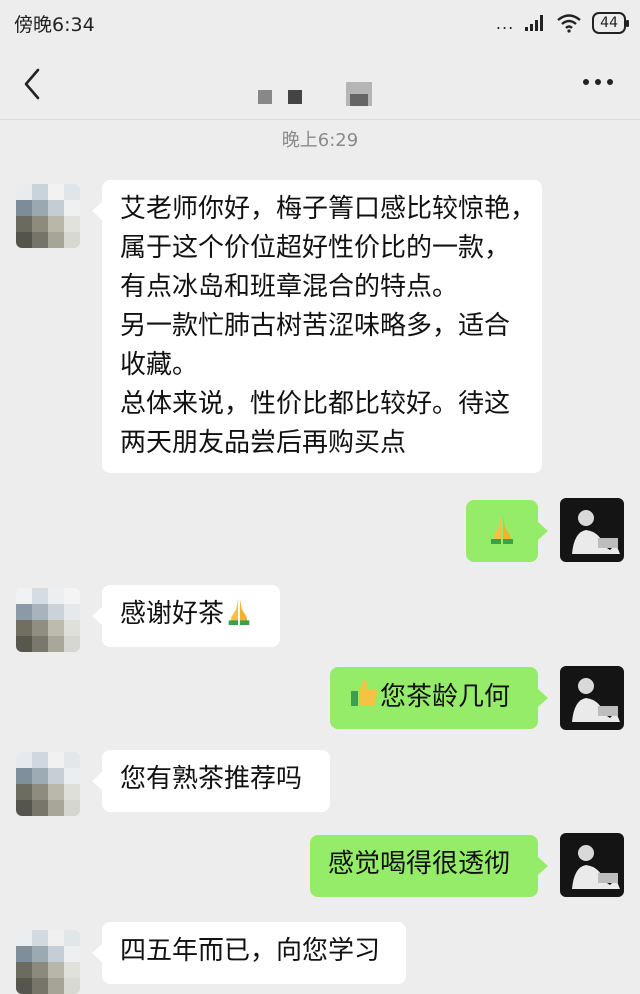  I want to click on contact-name-redacted, so click(315, 94).